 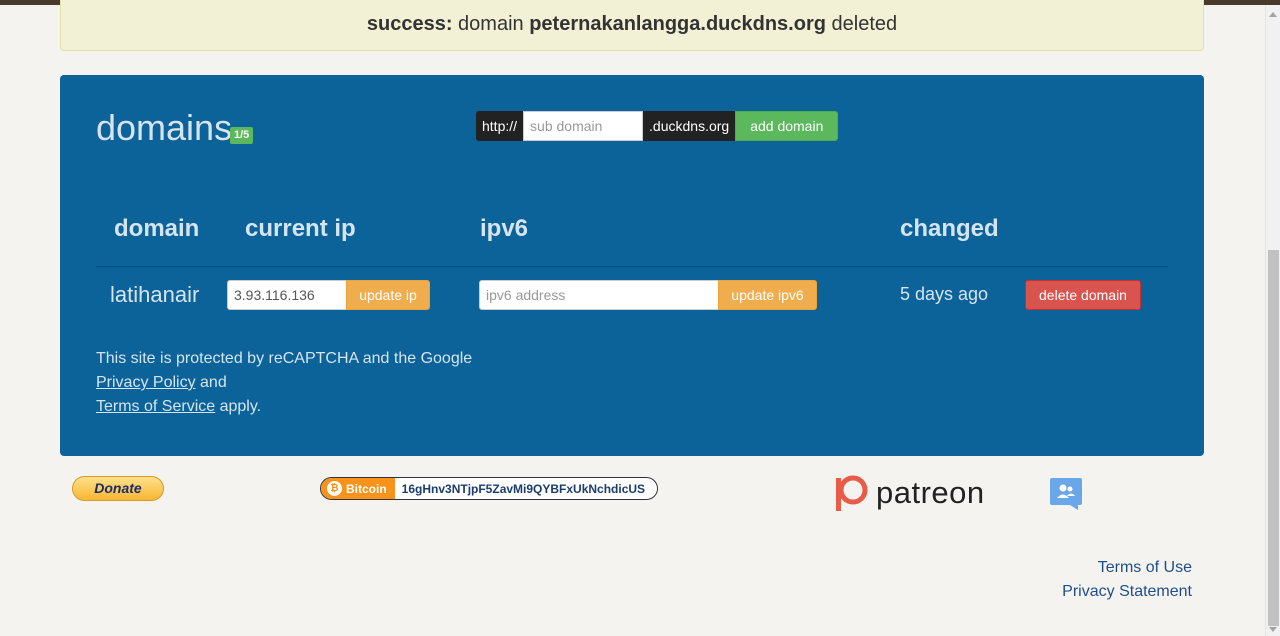 What do you see at coordinates (491, 24) in the screenshot?
I see `alert-text-before: domain` at bounding box center [491, 24].